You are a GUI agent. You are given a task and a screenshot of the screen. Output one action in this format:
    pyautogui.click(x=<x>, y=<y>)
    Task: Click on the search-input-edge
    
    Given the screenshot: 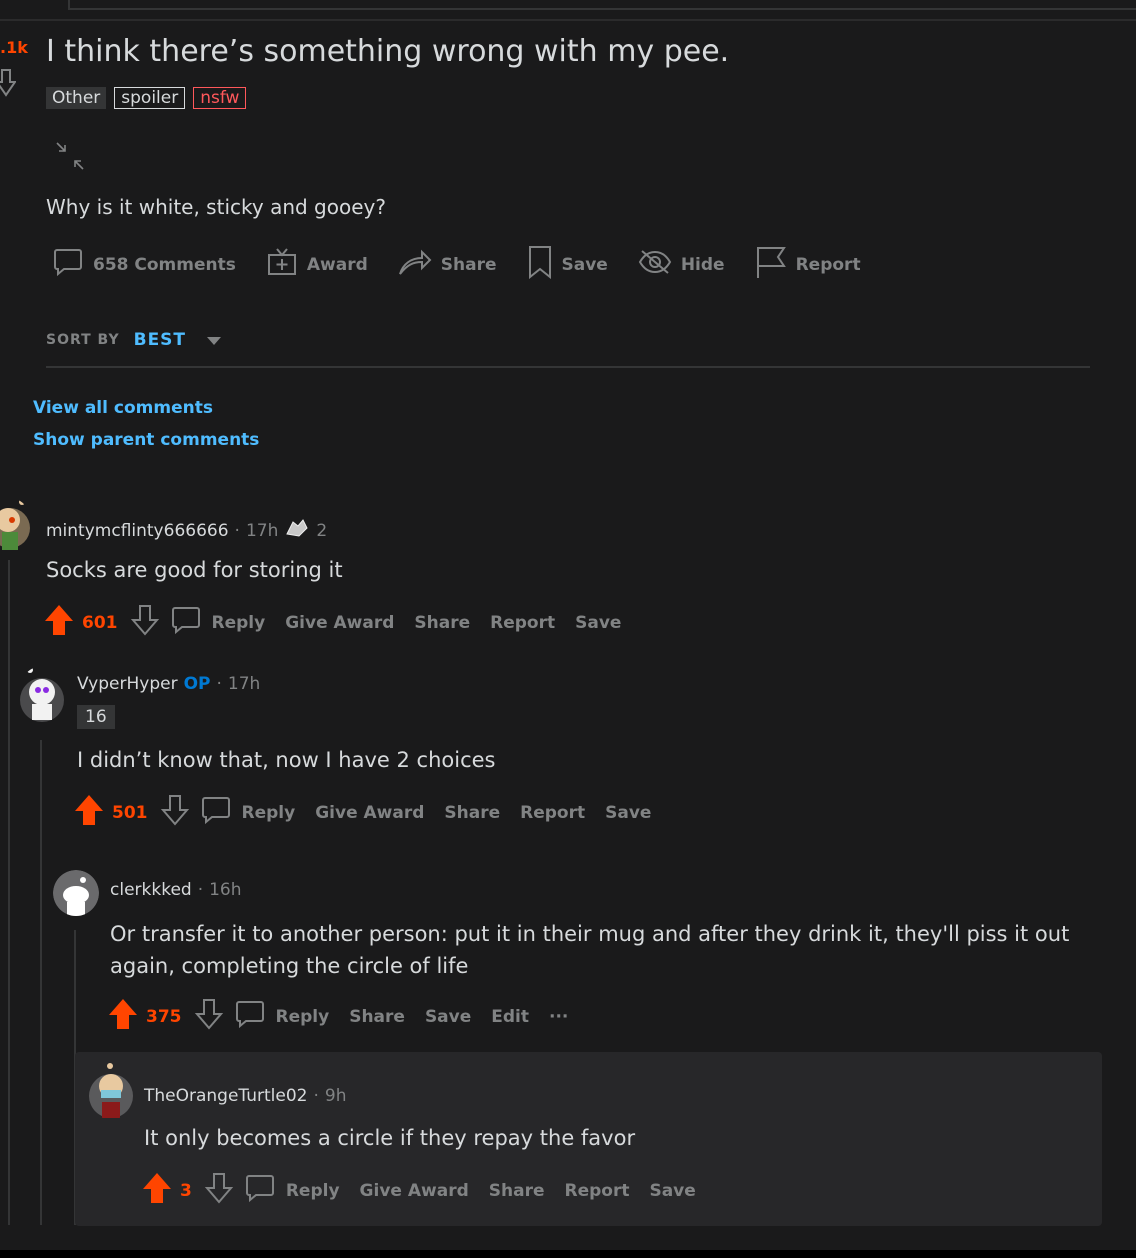 What is the action you would take?
    pyautogui.click(x=602, y=5)
    